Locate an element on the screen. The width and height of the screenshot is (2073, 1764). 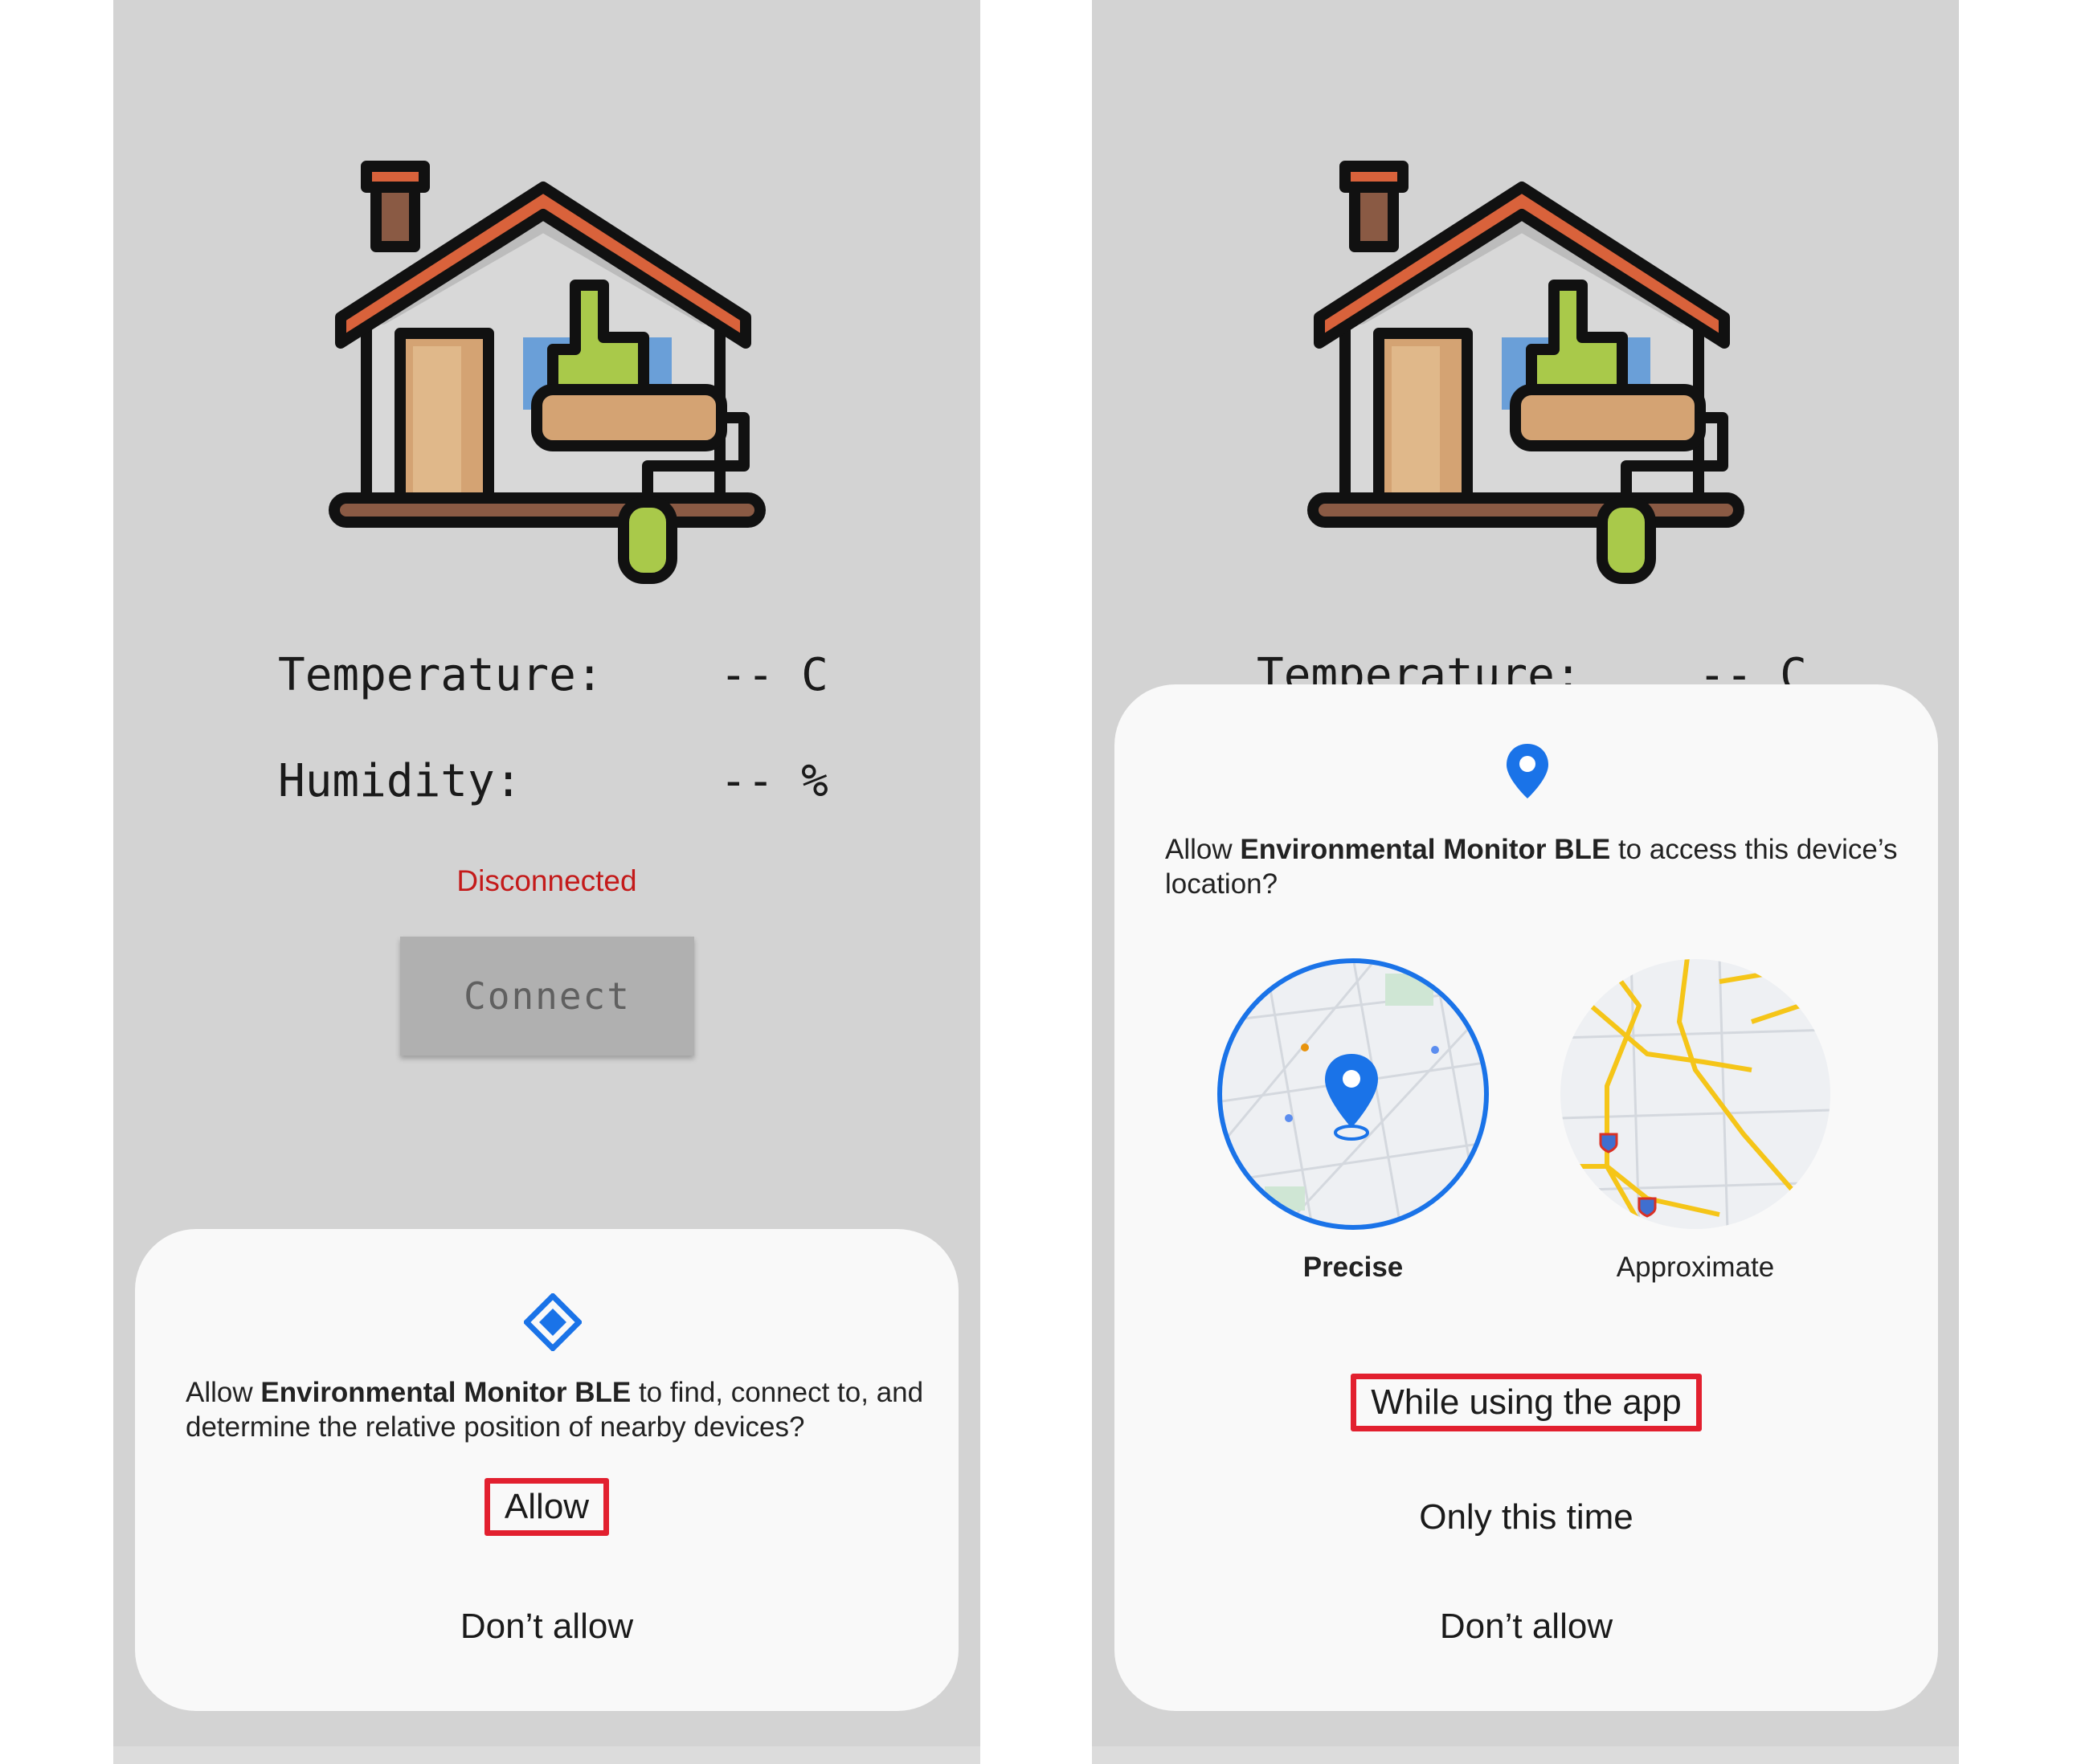
precise-label: Precise is located at coordinates (1353, 1268).